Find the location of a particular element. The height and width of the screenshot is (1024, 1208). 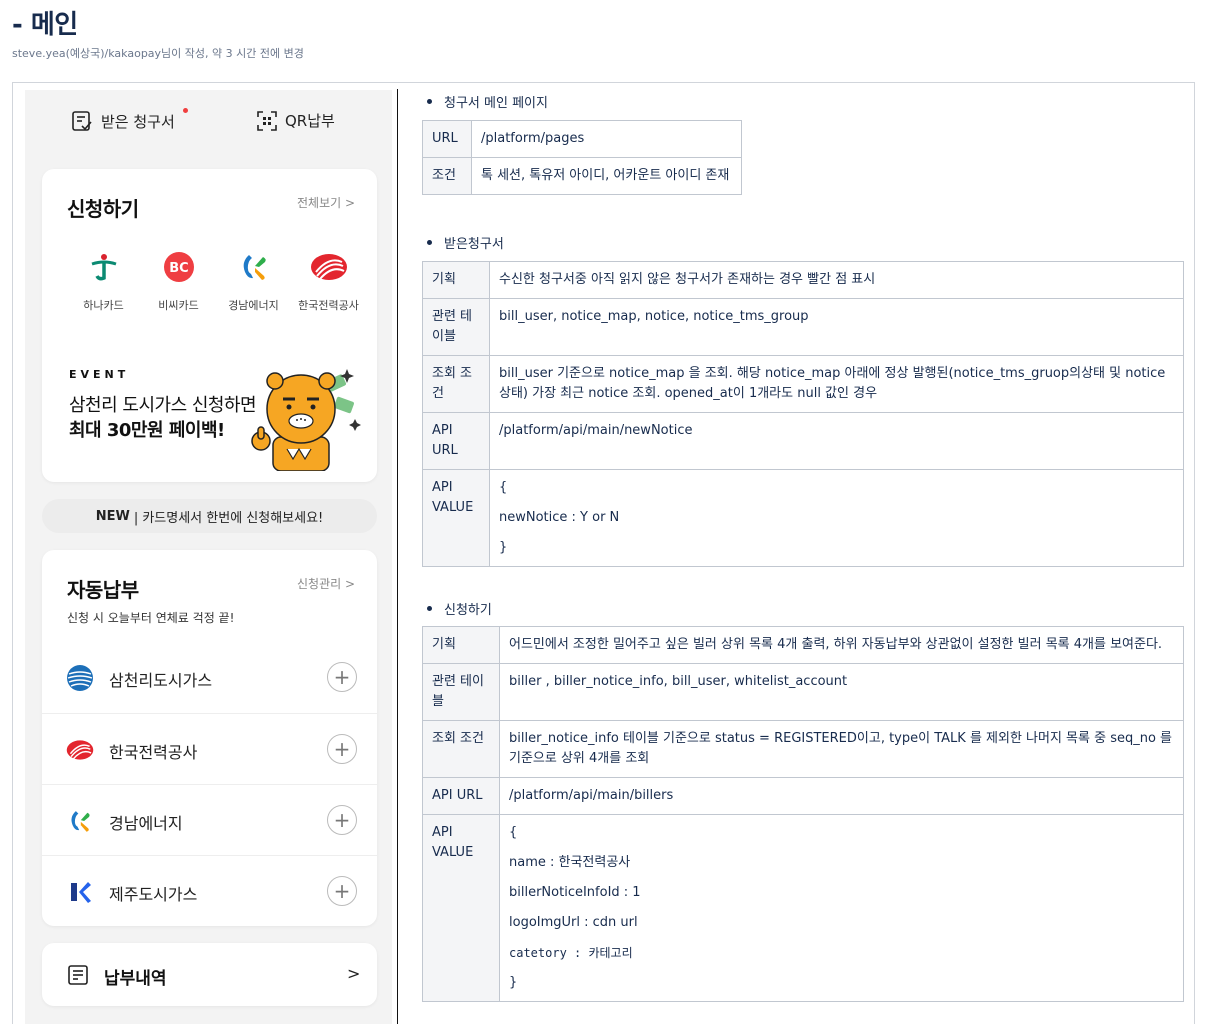

table-row: 조건 톡 세션, 톡유저 아이디, 어카운트 아이디 존재 is located at coordinates (582, 176).